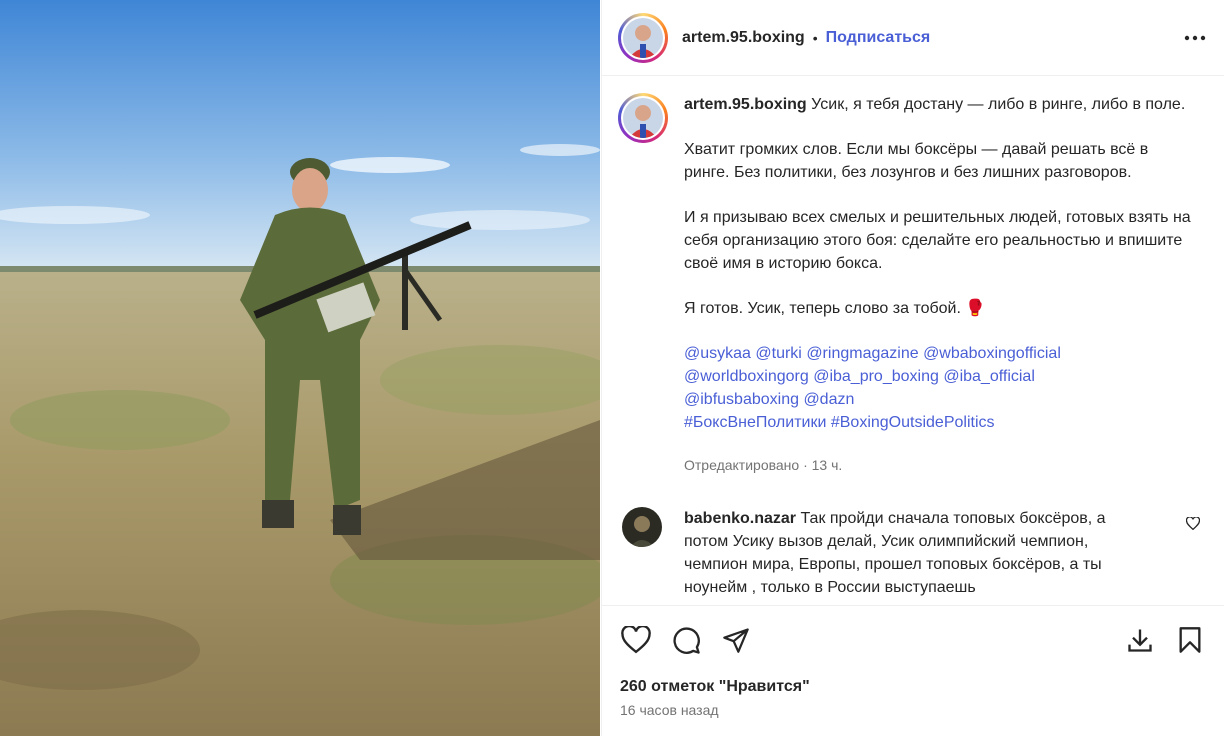 This screenshot has height=736, width=1224. Describe the element at coordinates (913, 422) in the screenshot. I see `hashtag-link: #BoxingOutsidePolitics` at that location.